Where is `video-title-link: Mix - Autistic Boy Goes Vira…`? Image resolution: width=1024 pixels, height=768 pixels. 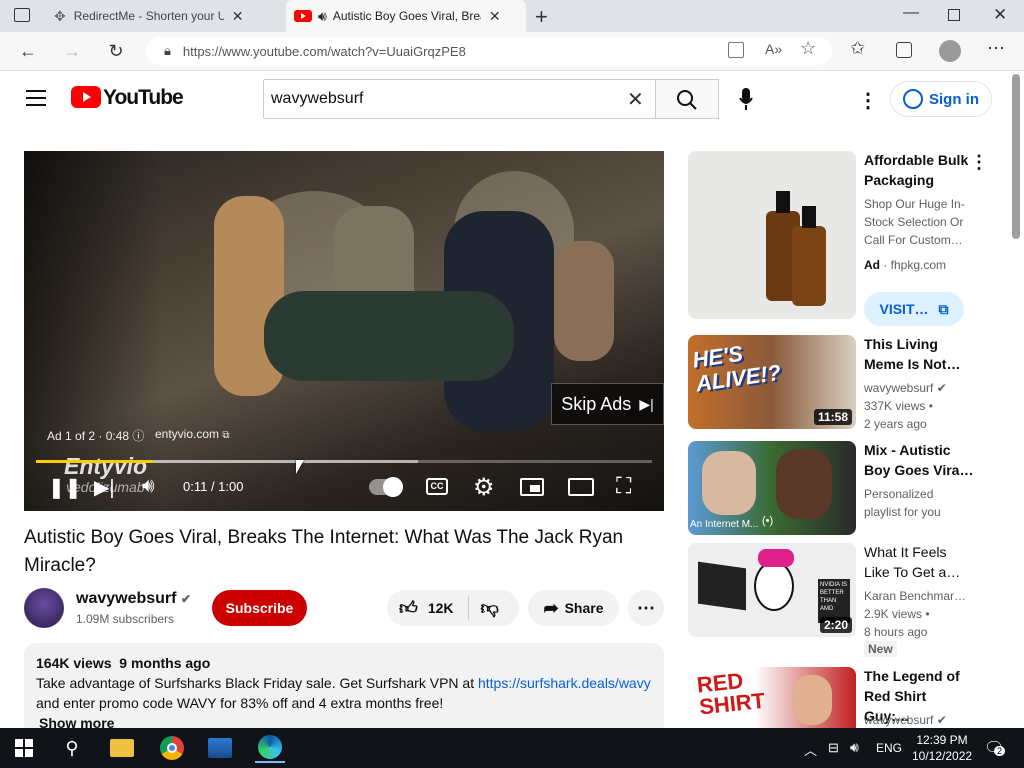 video-title-link: Mix - Autistic Boy Goes Vira… is located at coordinates (919, 460).